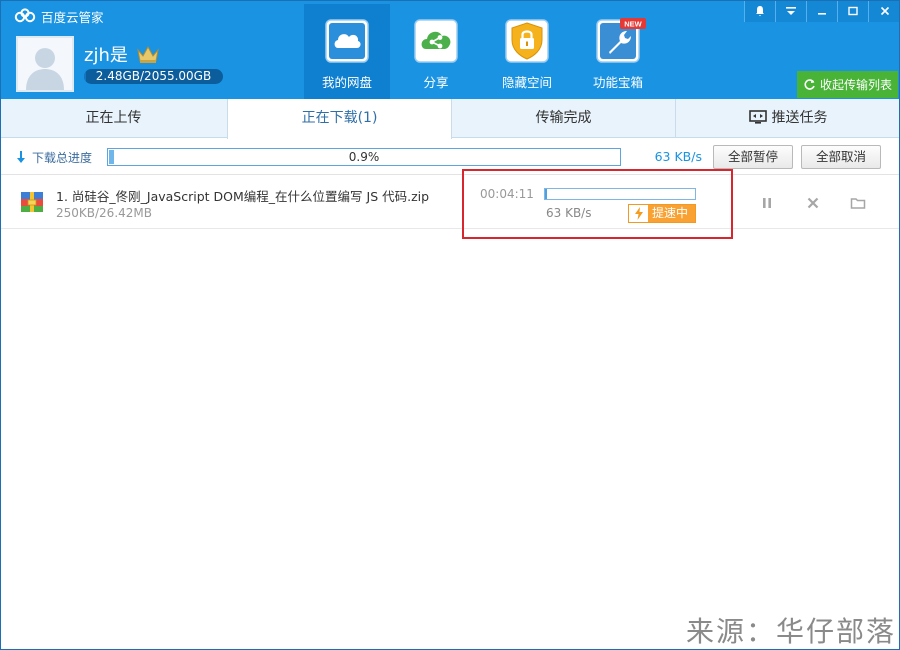 The height and width of the screenshot is (650, 900). What do you see at coordinates (526, 82) in the screenshot?
I see `nav-hidden-space-label: 隐藏空间` at bounding box center [526, 82].